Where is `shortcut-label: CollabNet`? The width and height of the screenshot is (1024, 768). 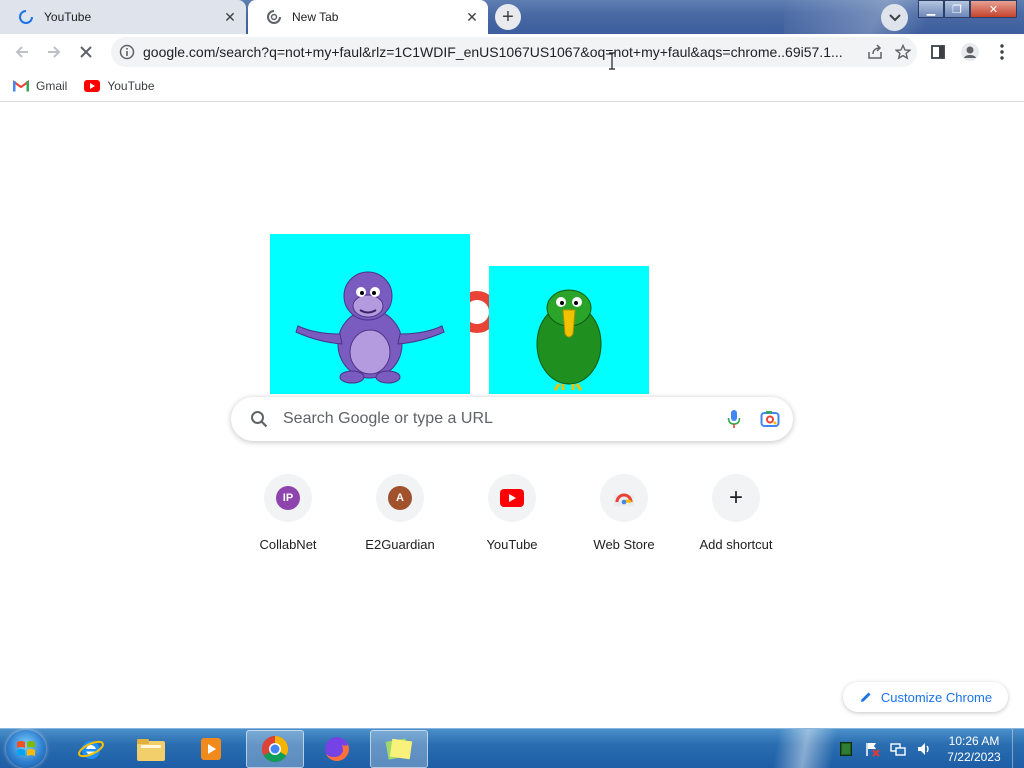
shortcut-label: CollabNet is located at coordinates (288, 544).